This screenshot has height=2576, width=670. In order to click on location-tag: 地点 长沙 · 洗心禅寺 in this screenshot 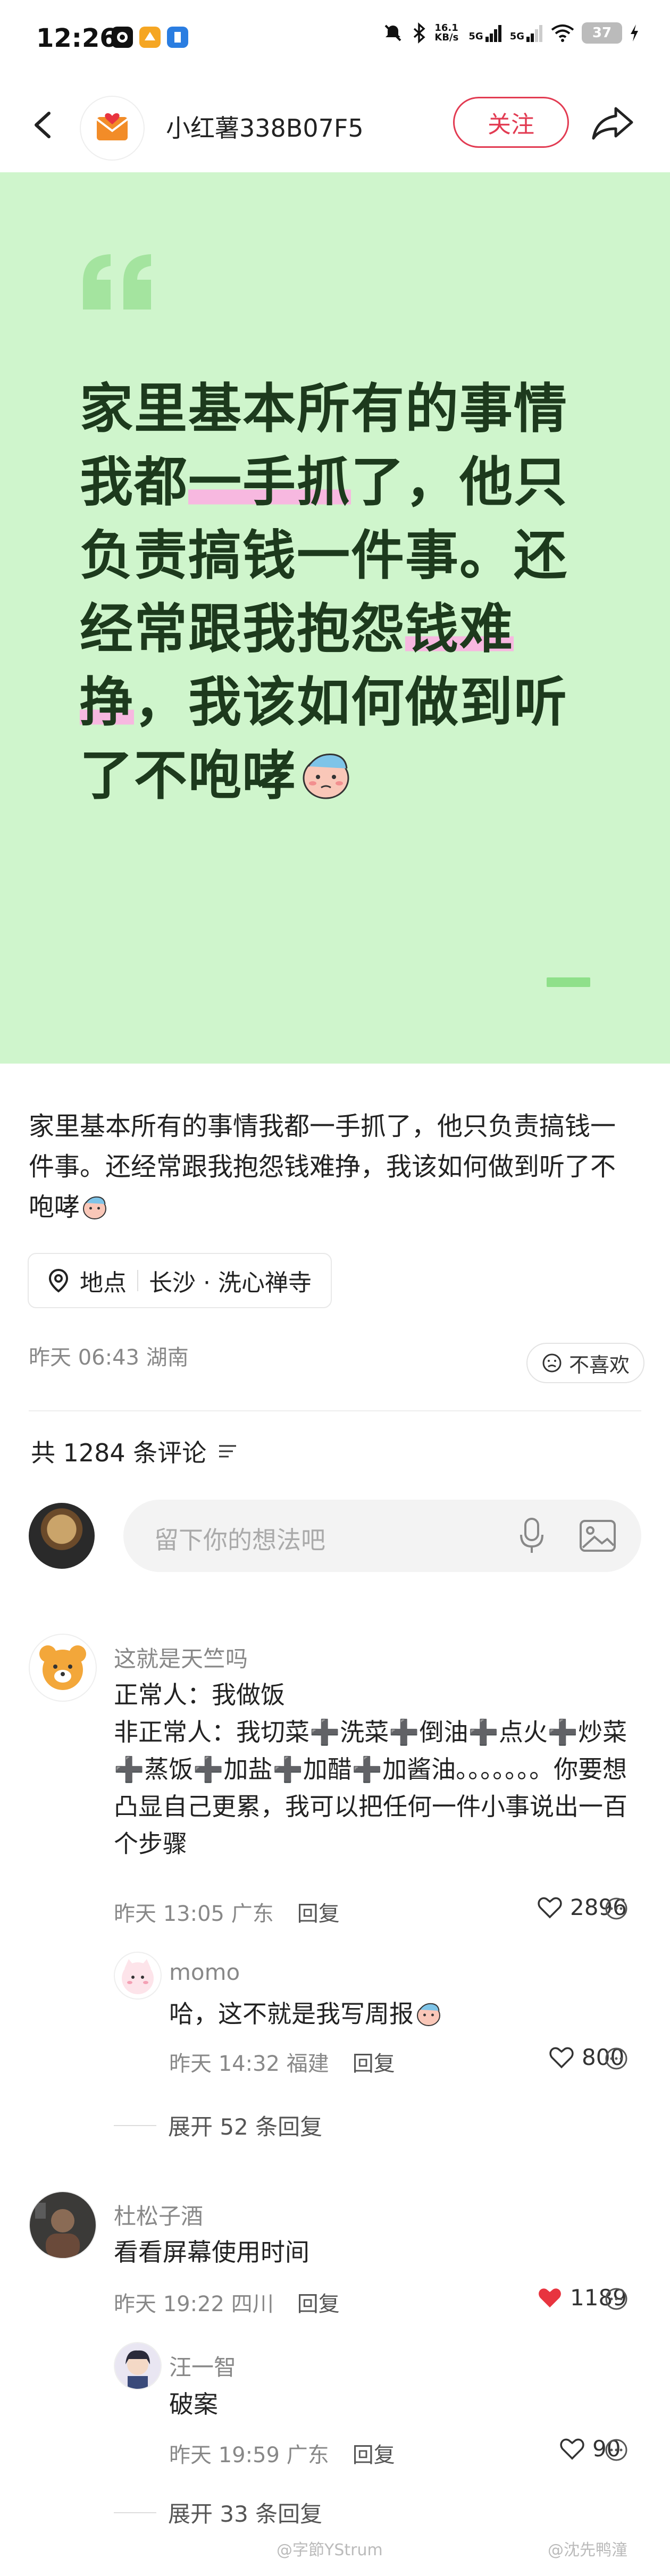, I will do `click(180, 1280)`.